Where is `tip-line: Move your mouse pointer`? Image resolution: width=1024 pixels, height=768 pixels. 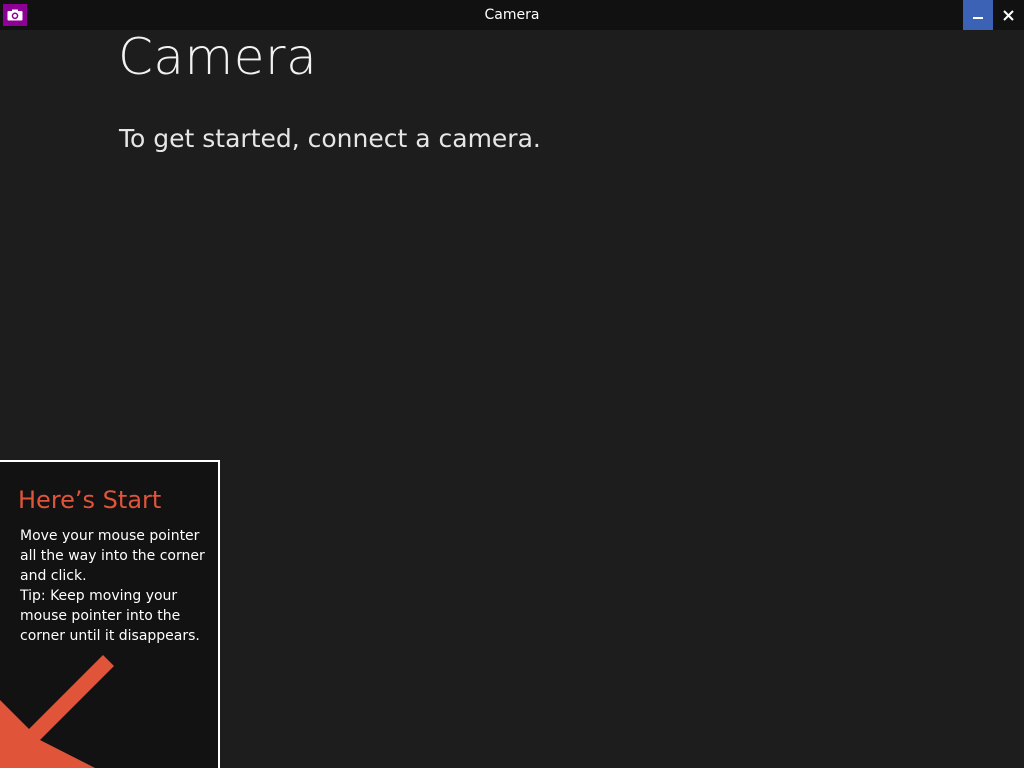
tip-line: Move your mouse pointer is located at coordinates (110, 536).